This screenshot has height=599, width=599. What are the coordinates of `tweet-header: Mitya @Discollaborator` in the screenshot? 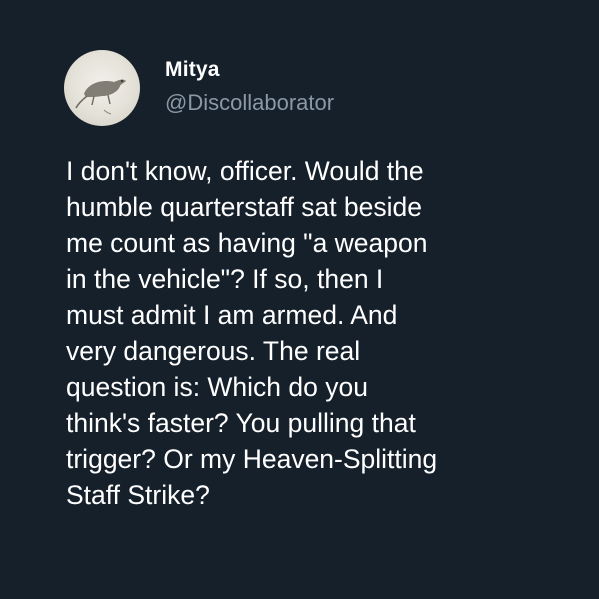 It's located at (199, 88).